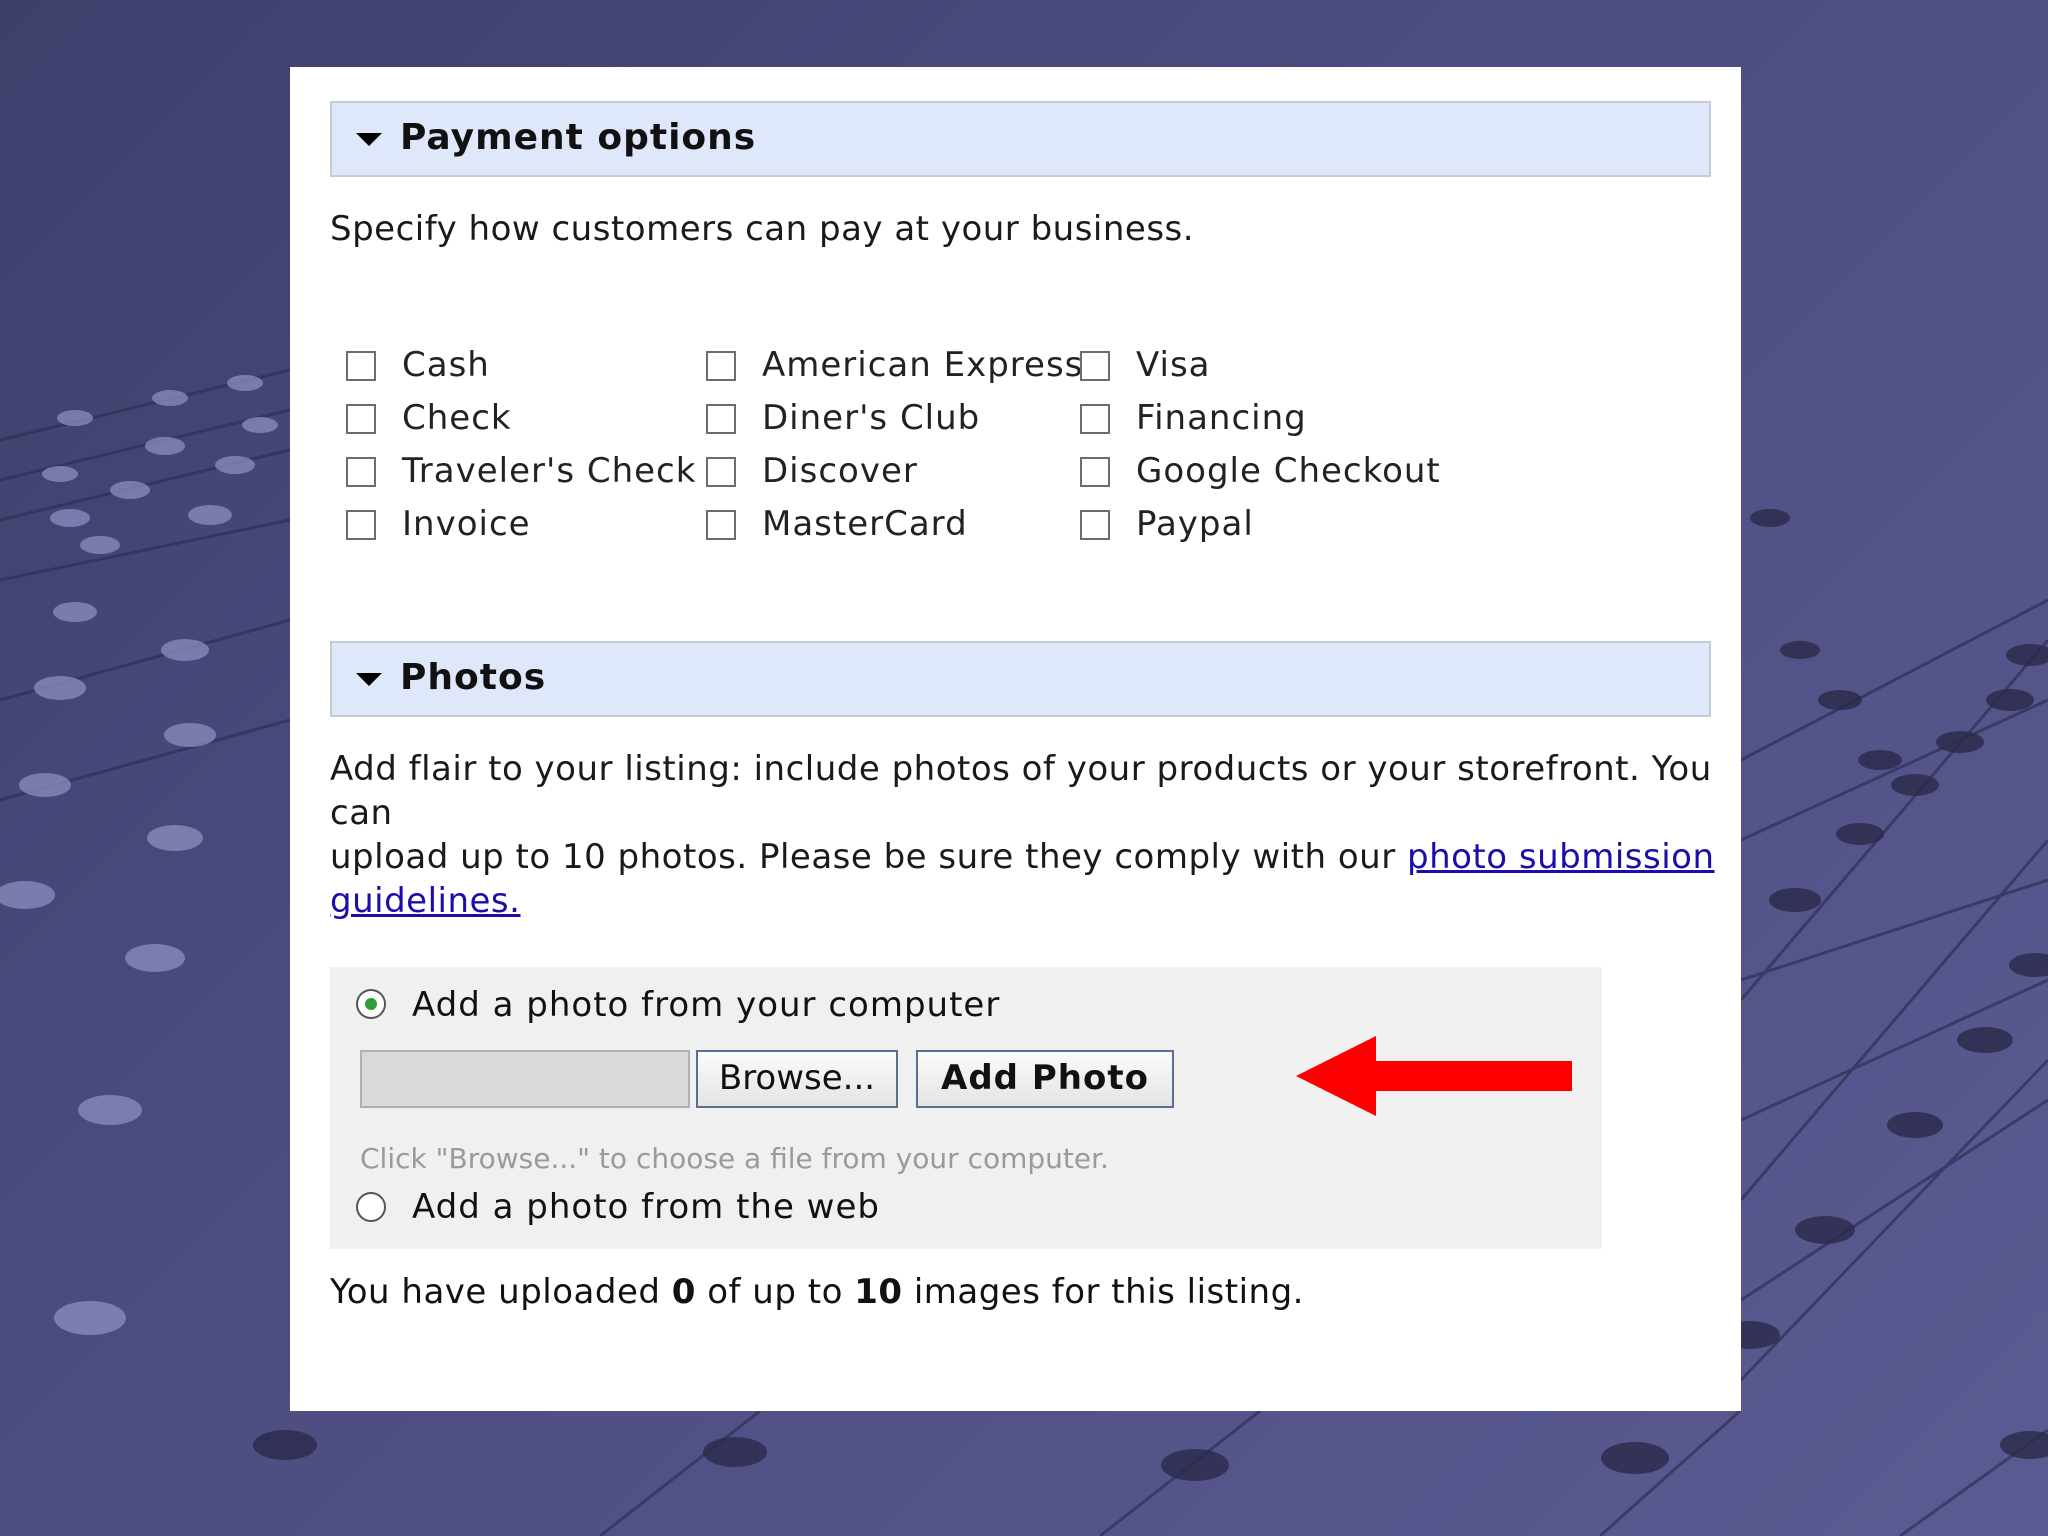 The height and width of the screenshot is (1536, 2048). What do you see at coordinates (775, 1292) in the screenshot?
I see `summary-middle: of up to` at bounding box center [775, 1292].